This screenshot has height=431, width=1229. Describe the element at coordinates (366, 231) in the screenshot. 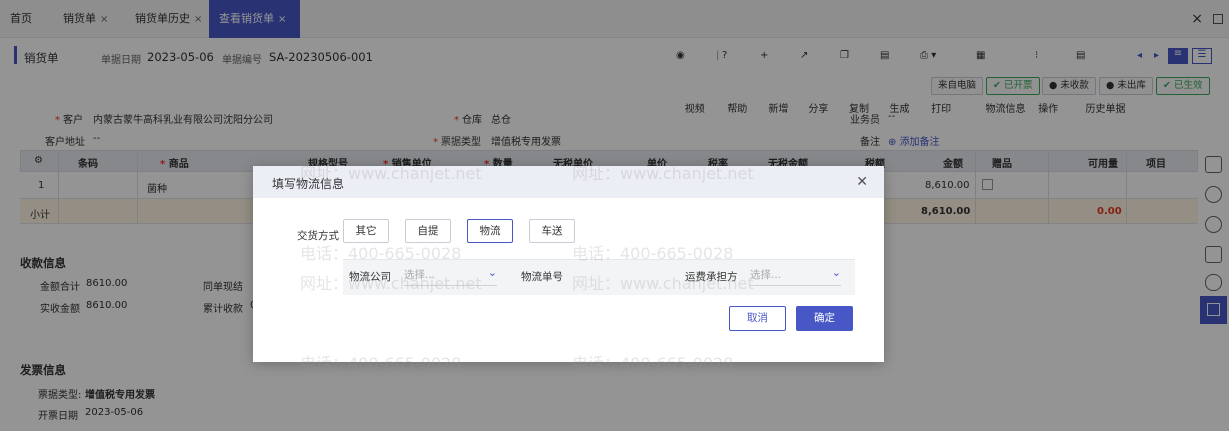

I see `mode-other-button: 其它` at that location.